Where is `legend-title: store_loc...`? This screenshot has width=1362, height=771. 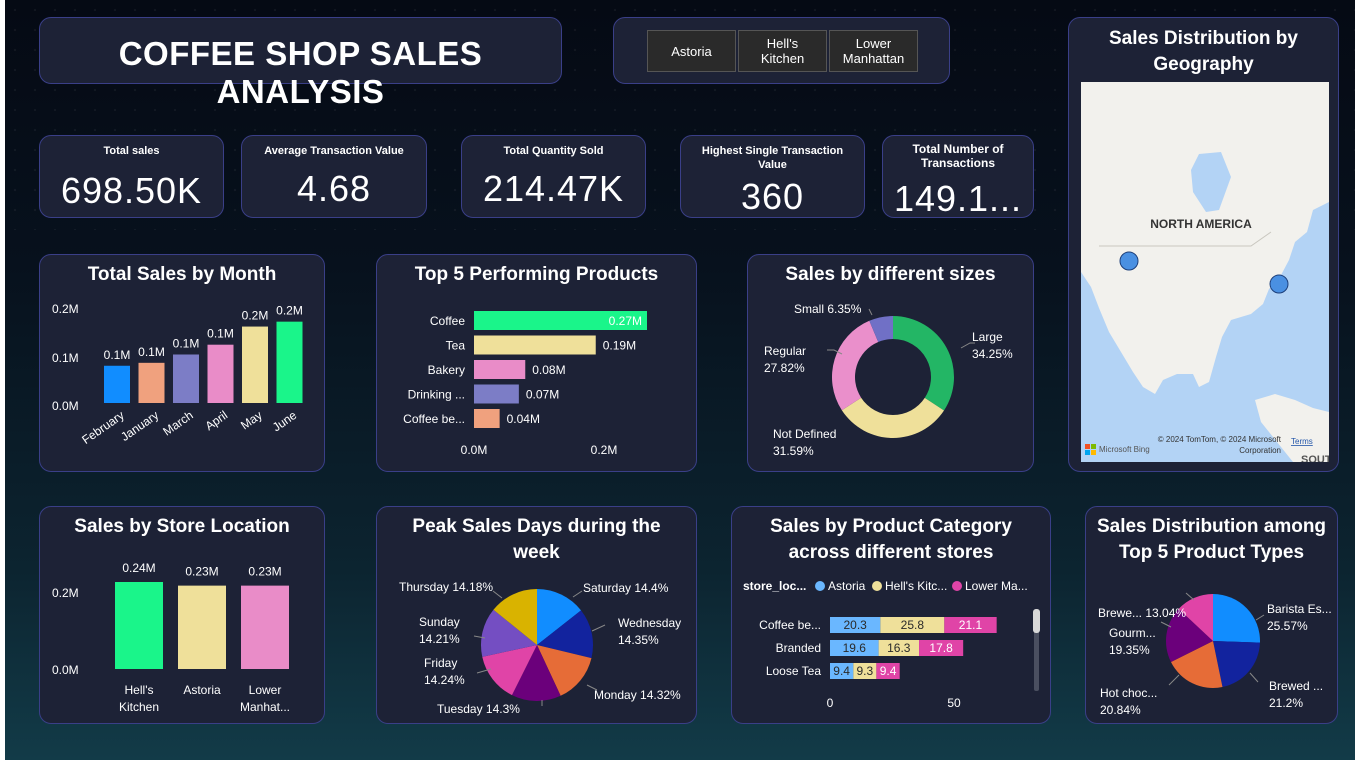
legend-title: store_loc... is located at coordinates (774, 586).